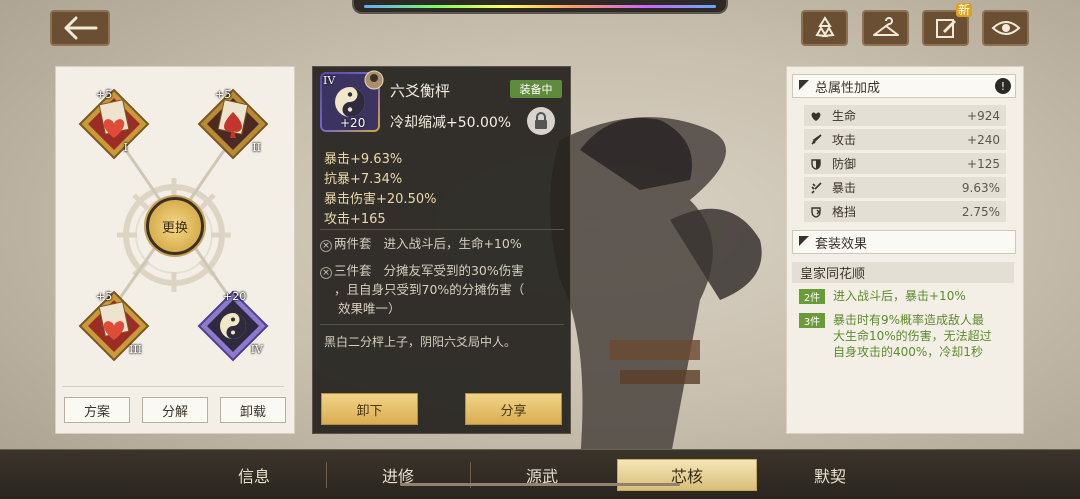 This screenshot has width=1080, height=499. Describe the element at coordinates (353, 270) in the screenshot. I see `set-tier: 三件套` at that location.